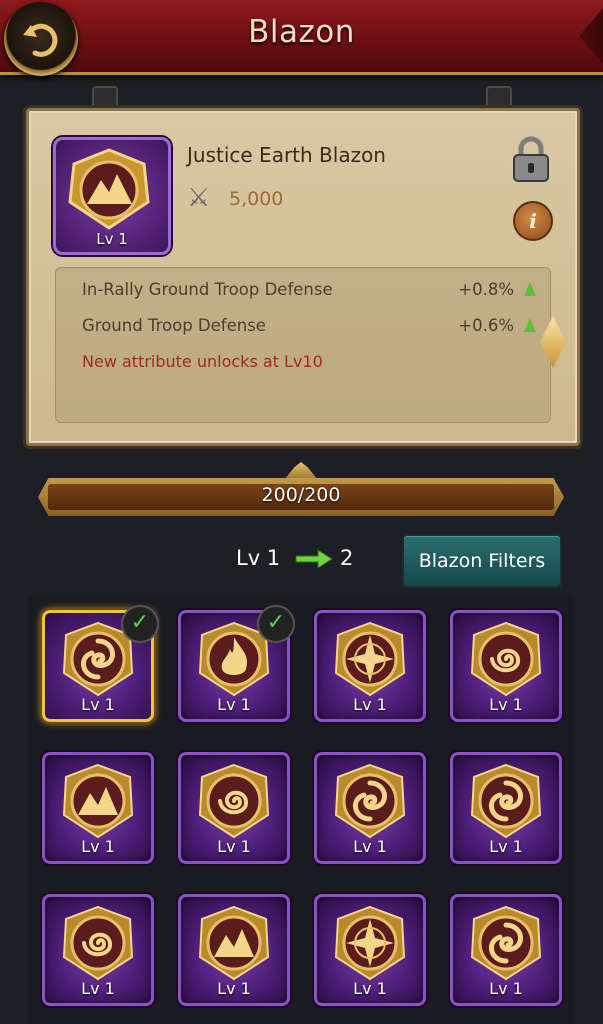  I want to click on attribute-label: Ground Troop Defense, so click(174, 325).